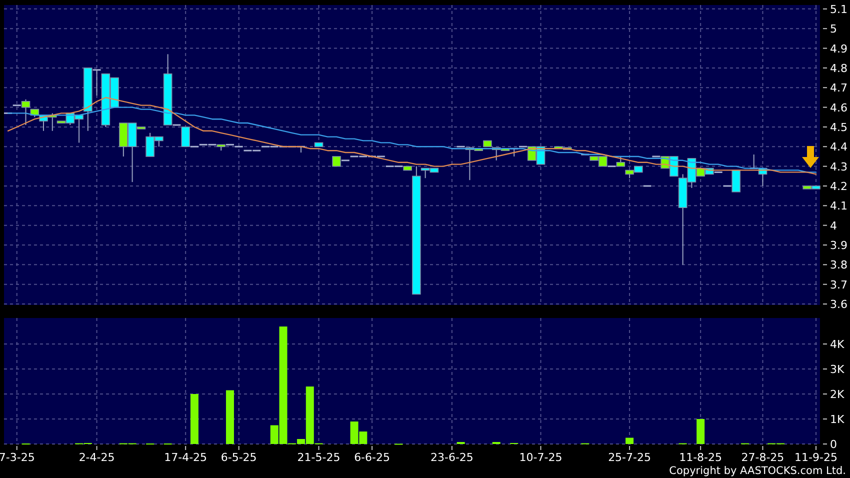  I want to click on axis-label: 5, so click(833, 29).